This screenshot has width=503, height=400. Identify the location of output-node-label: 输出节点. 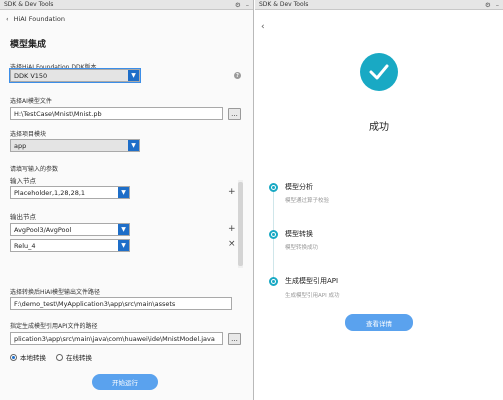
(23, 217).